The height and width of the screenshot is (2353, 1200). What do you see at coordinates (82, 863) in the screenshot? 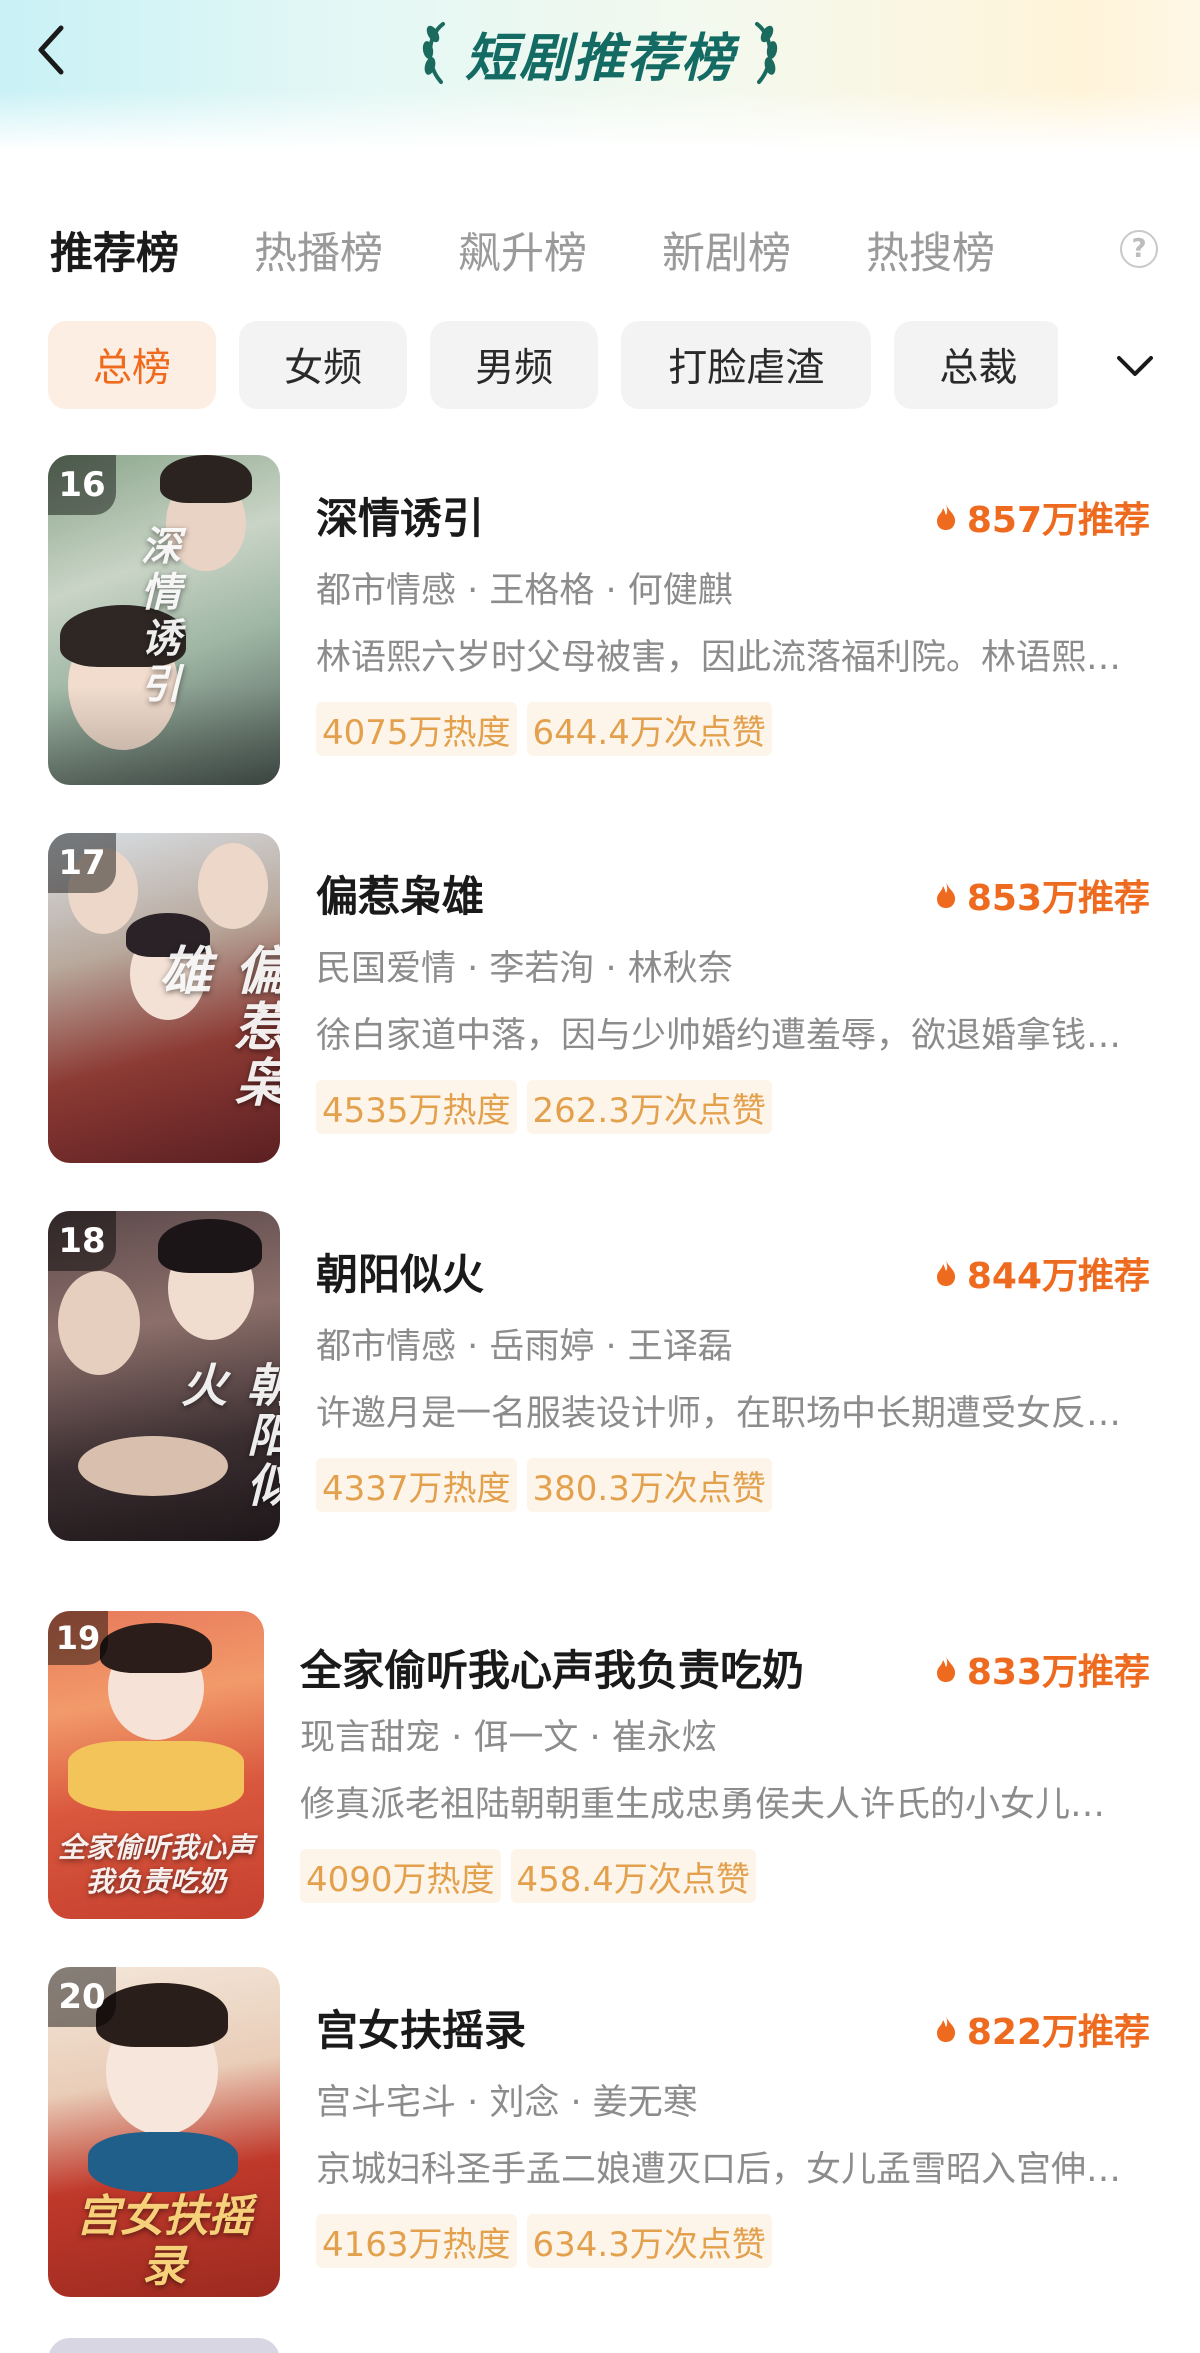
I see `rank-badge: 17` at bounding box center [82, 863].